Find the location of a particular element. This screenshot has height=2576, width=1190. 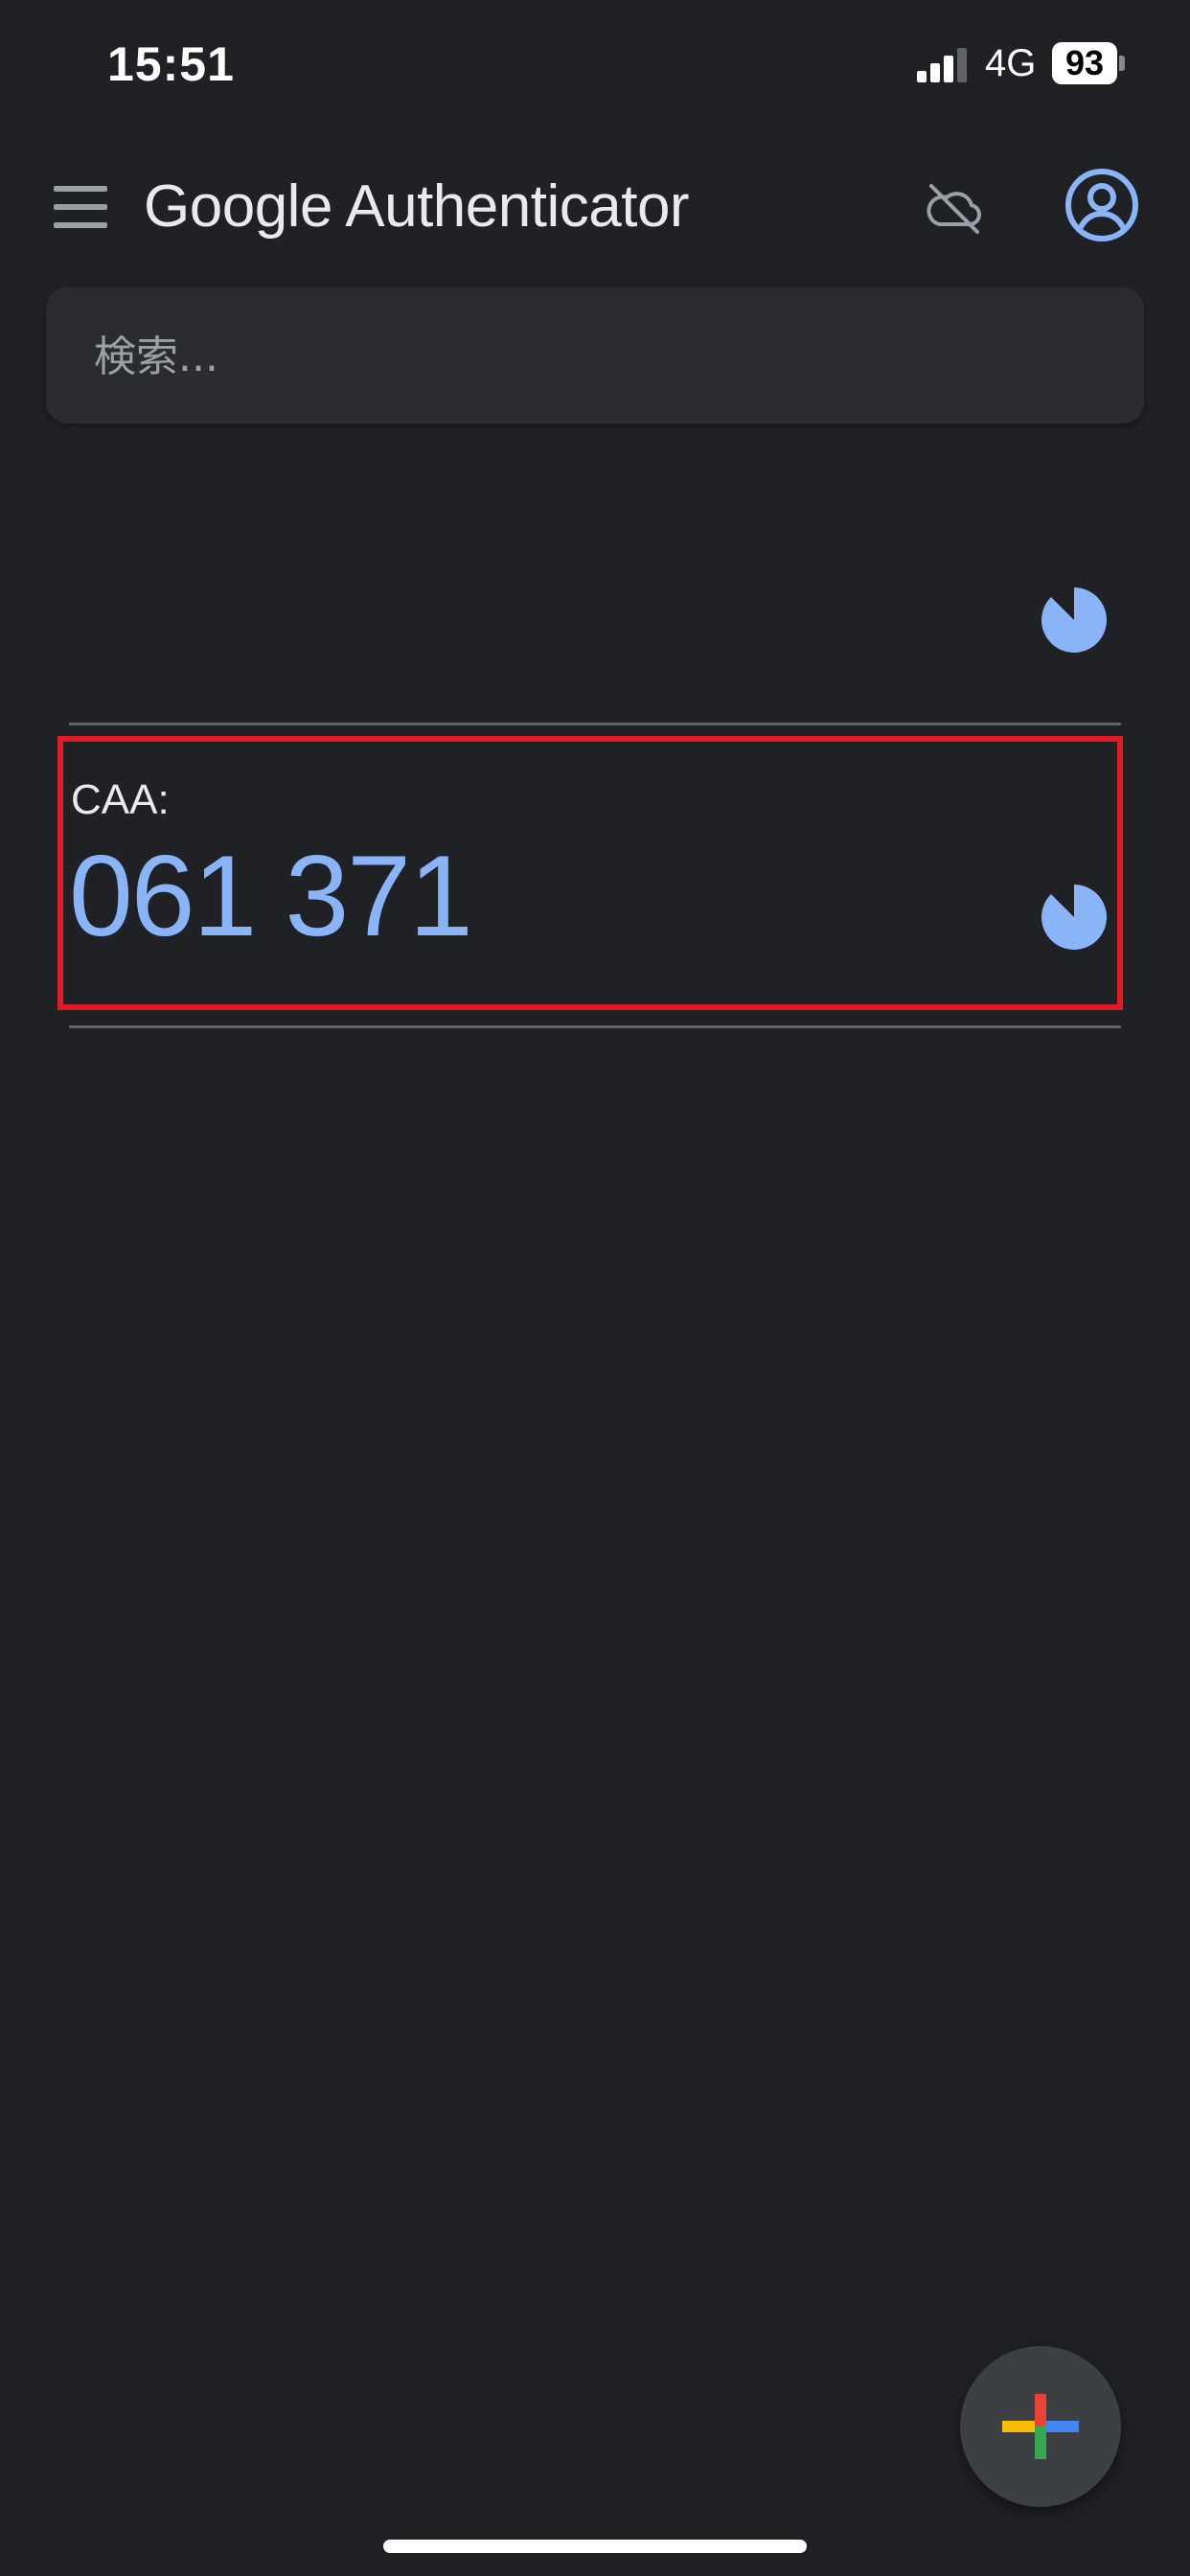

add-icon is located at coordinates (1040, 2426).